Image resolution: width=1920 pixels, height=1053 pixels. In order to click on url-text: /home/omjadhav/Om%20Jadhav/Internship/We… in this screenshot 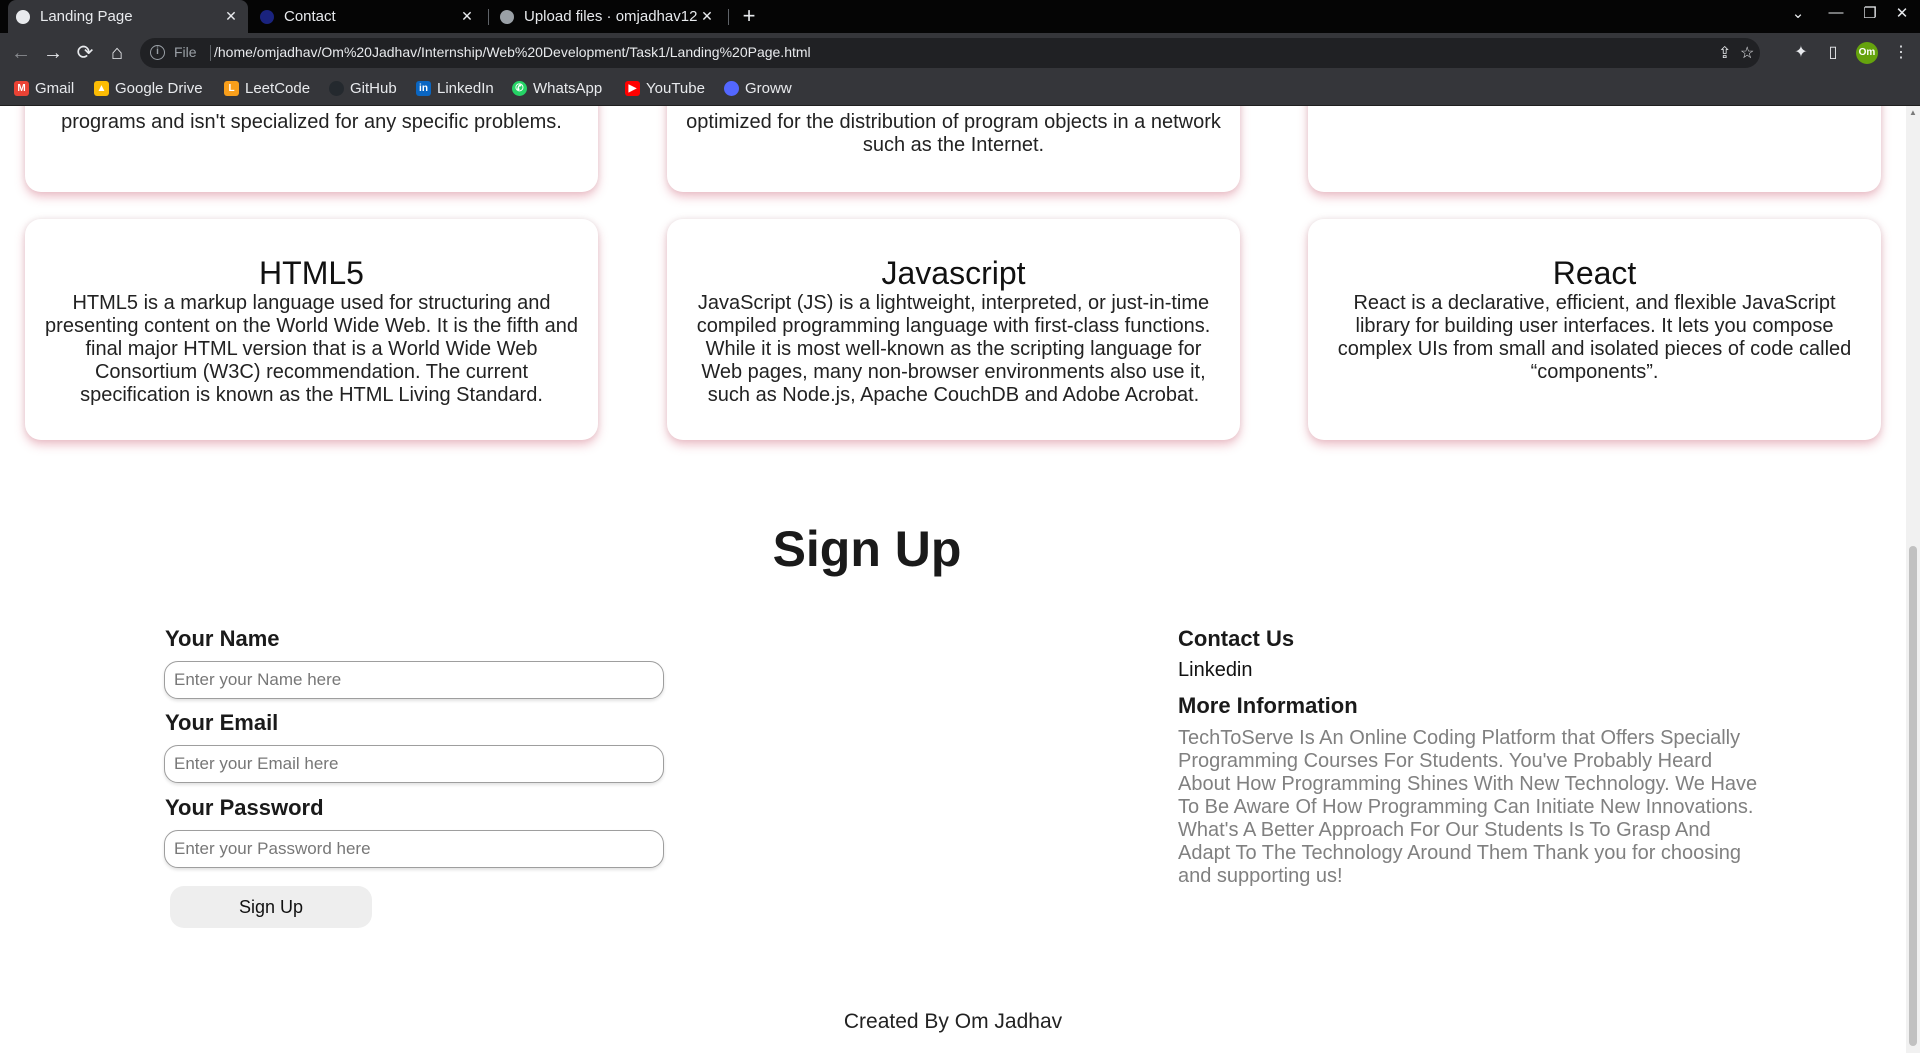, I will do `click(512, 52)`.